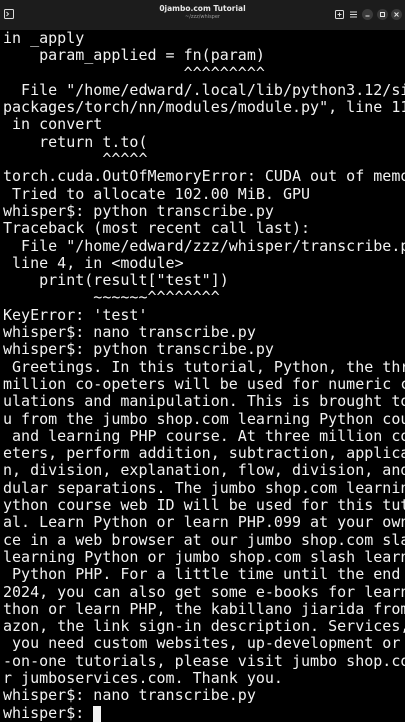  I want to click on terminal-line: in _apply, so click(44, 38).